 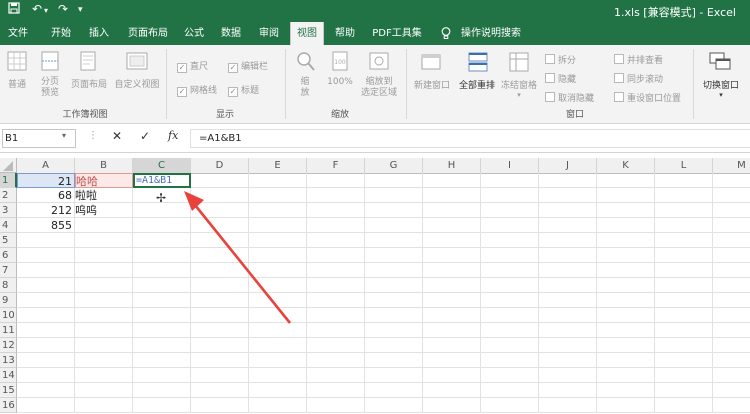 I want to click on cell-e14, so click(x=278, y=375).